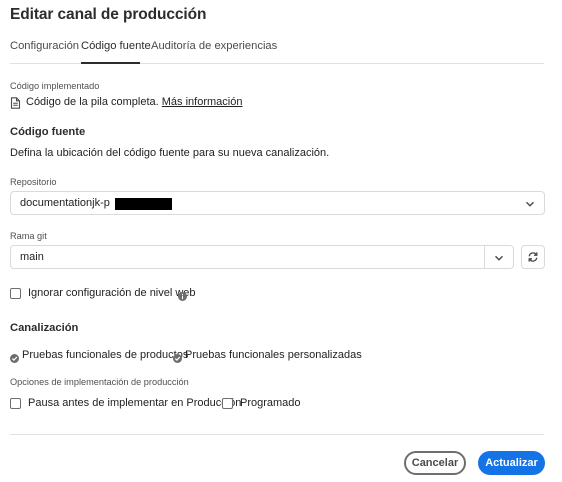 The height and width of the screenshot is (482, 562). Describe the element at coordinates (48, 132) in the screenshot. I see `source-code-title: Código fuente` at that location.